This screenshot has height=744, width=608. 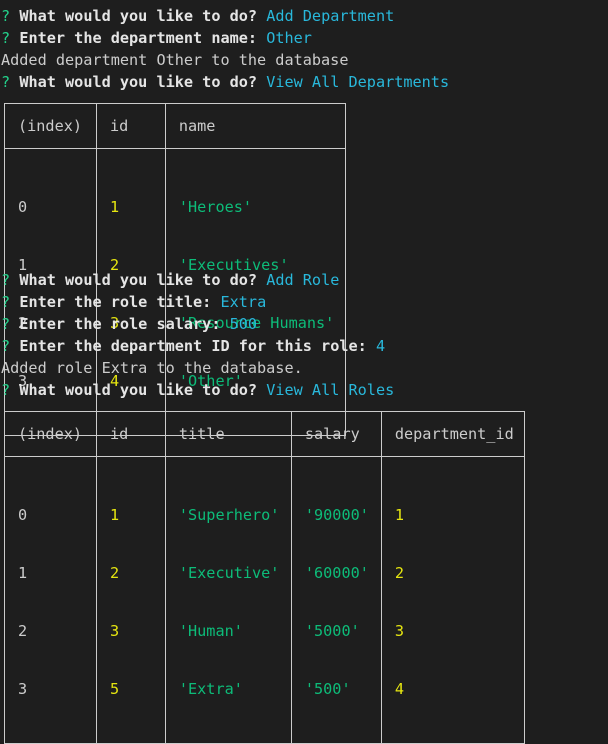 I want to click on table-cell: '5000', so click(x=332, y=631).